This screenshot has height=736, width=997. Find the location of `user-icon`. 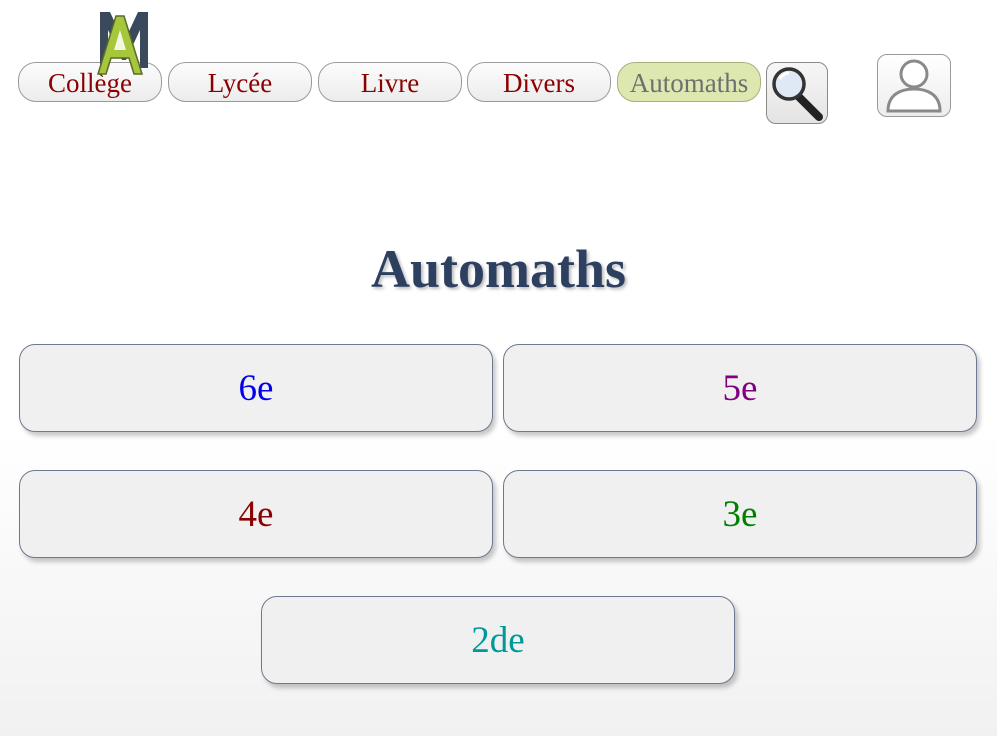

user-icon is located at coordinates (914, 86).